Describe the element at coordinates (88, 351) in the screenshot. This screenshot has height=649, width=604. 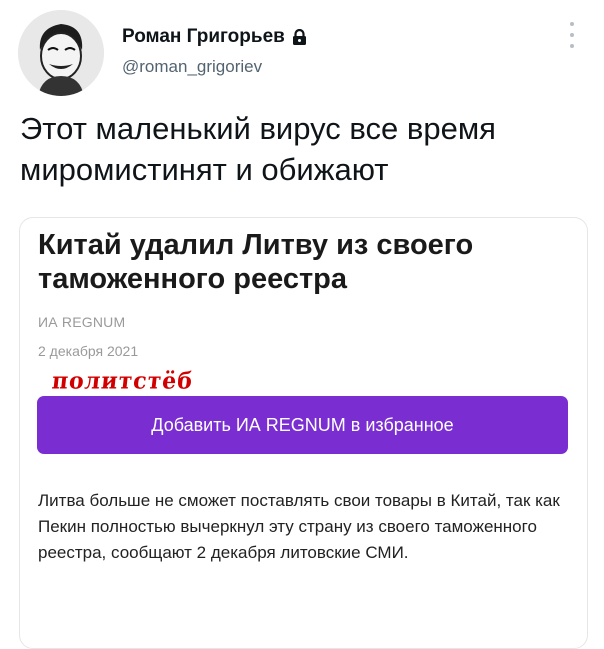
I see `card-date: 2 декабря 2021` at that location.